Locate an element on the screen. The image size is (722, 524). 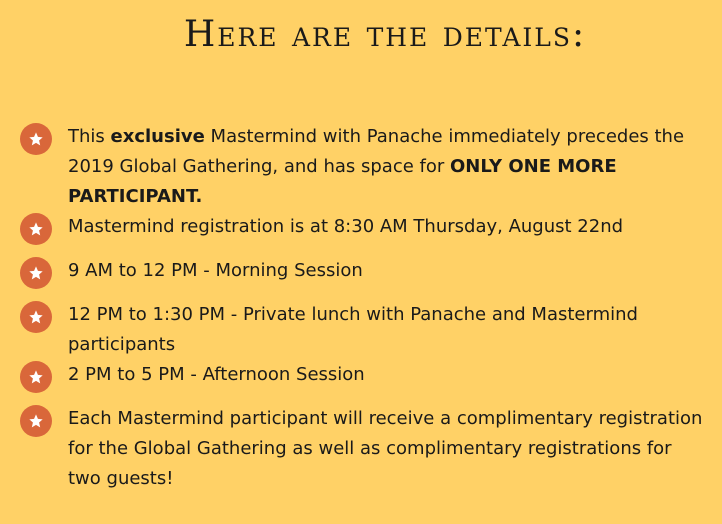
item-text: 2 PM to 5 PM - Afternoon Session is located at coordinates (216, 374).